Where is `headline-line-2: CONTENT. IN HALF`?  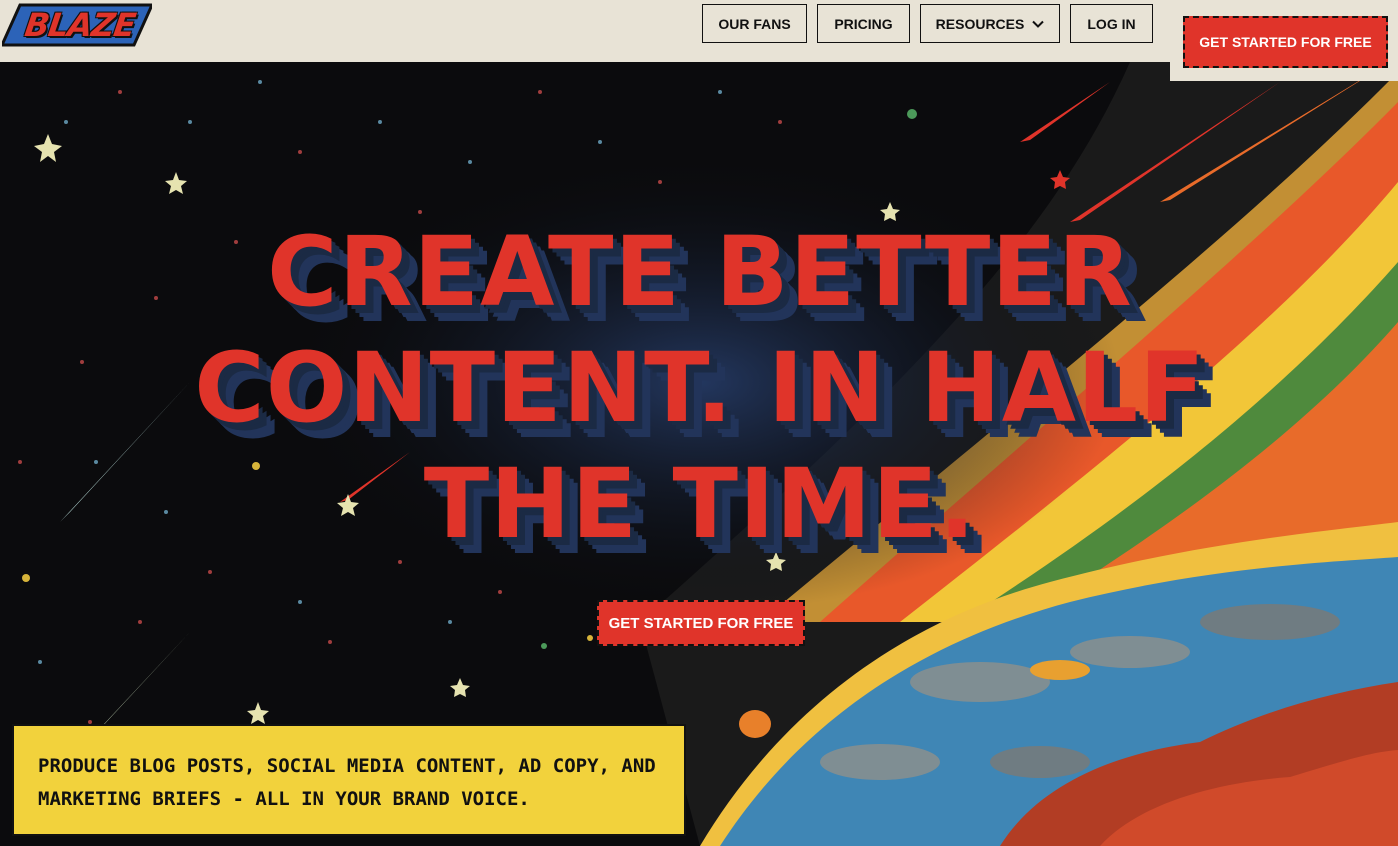
headline-line-2: CONTENT. IN HALF is located at coordinates (700, 388).